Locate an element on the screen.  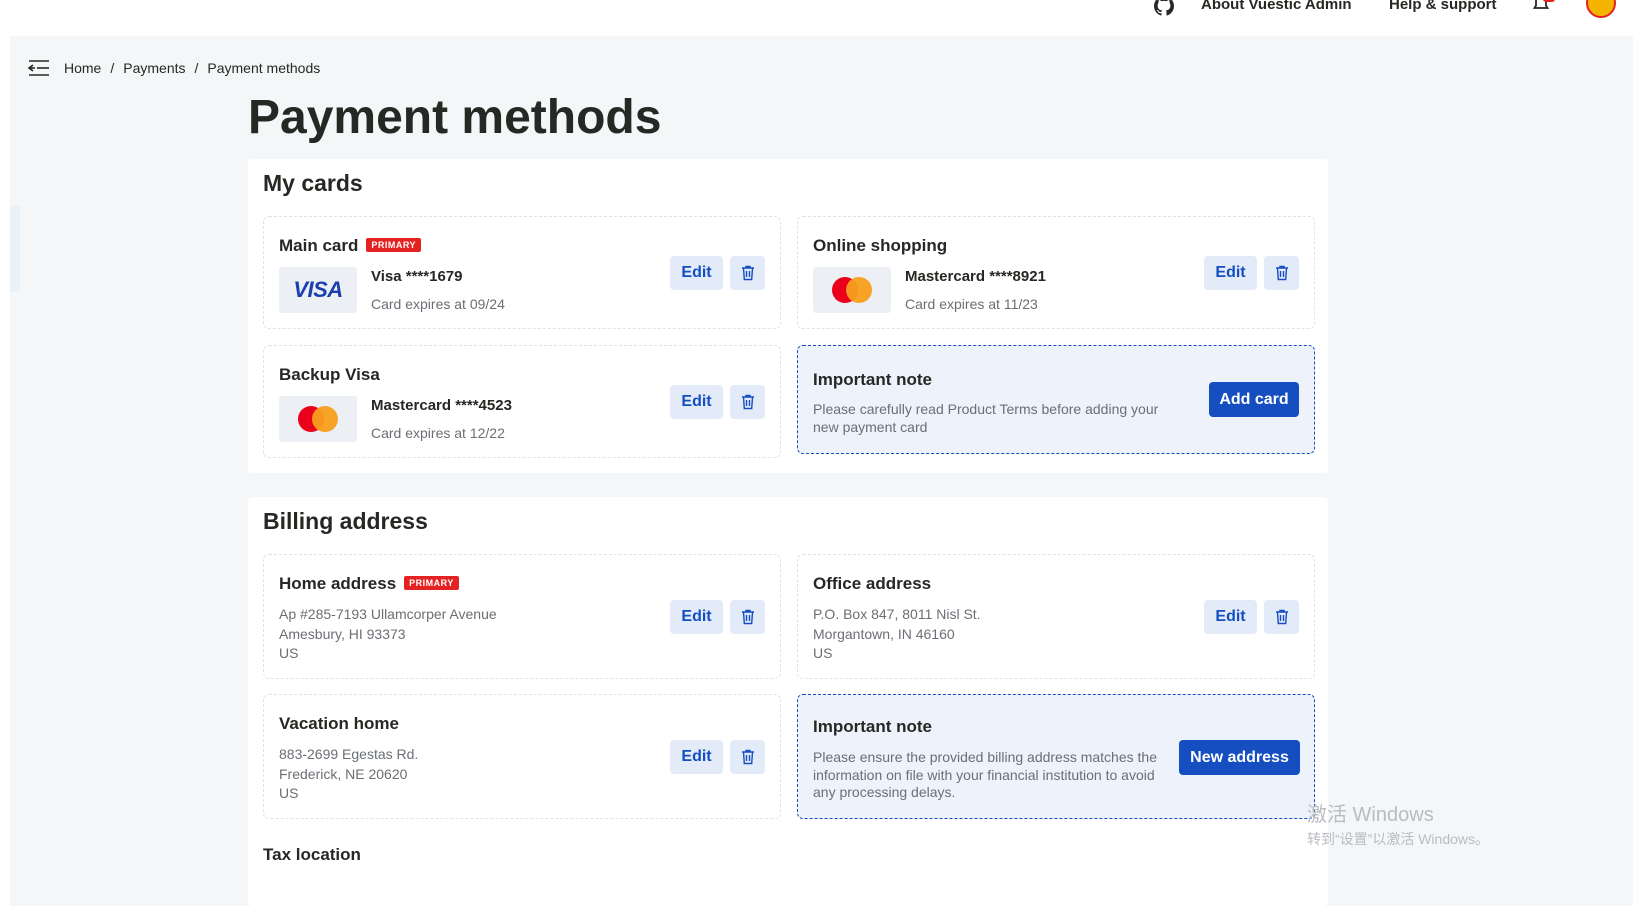
card-title: Online shopping is located at coordinates (880, 245).